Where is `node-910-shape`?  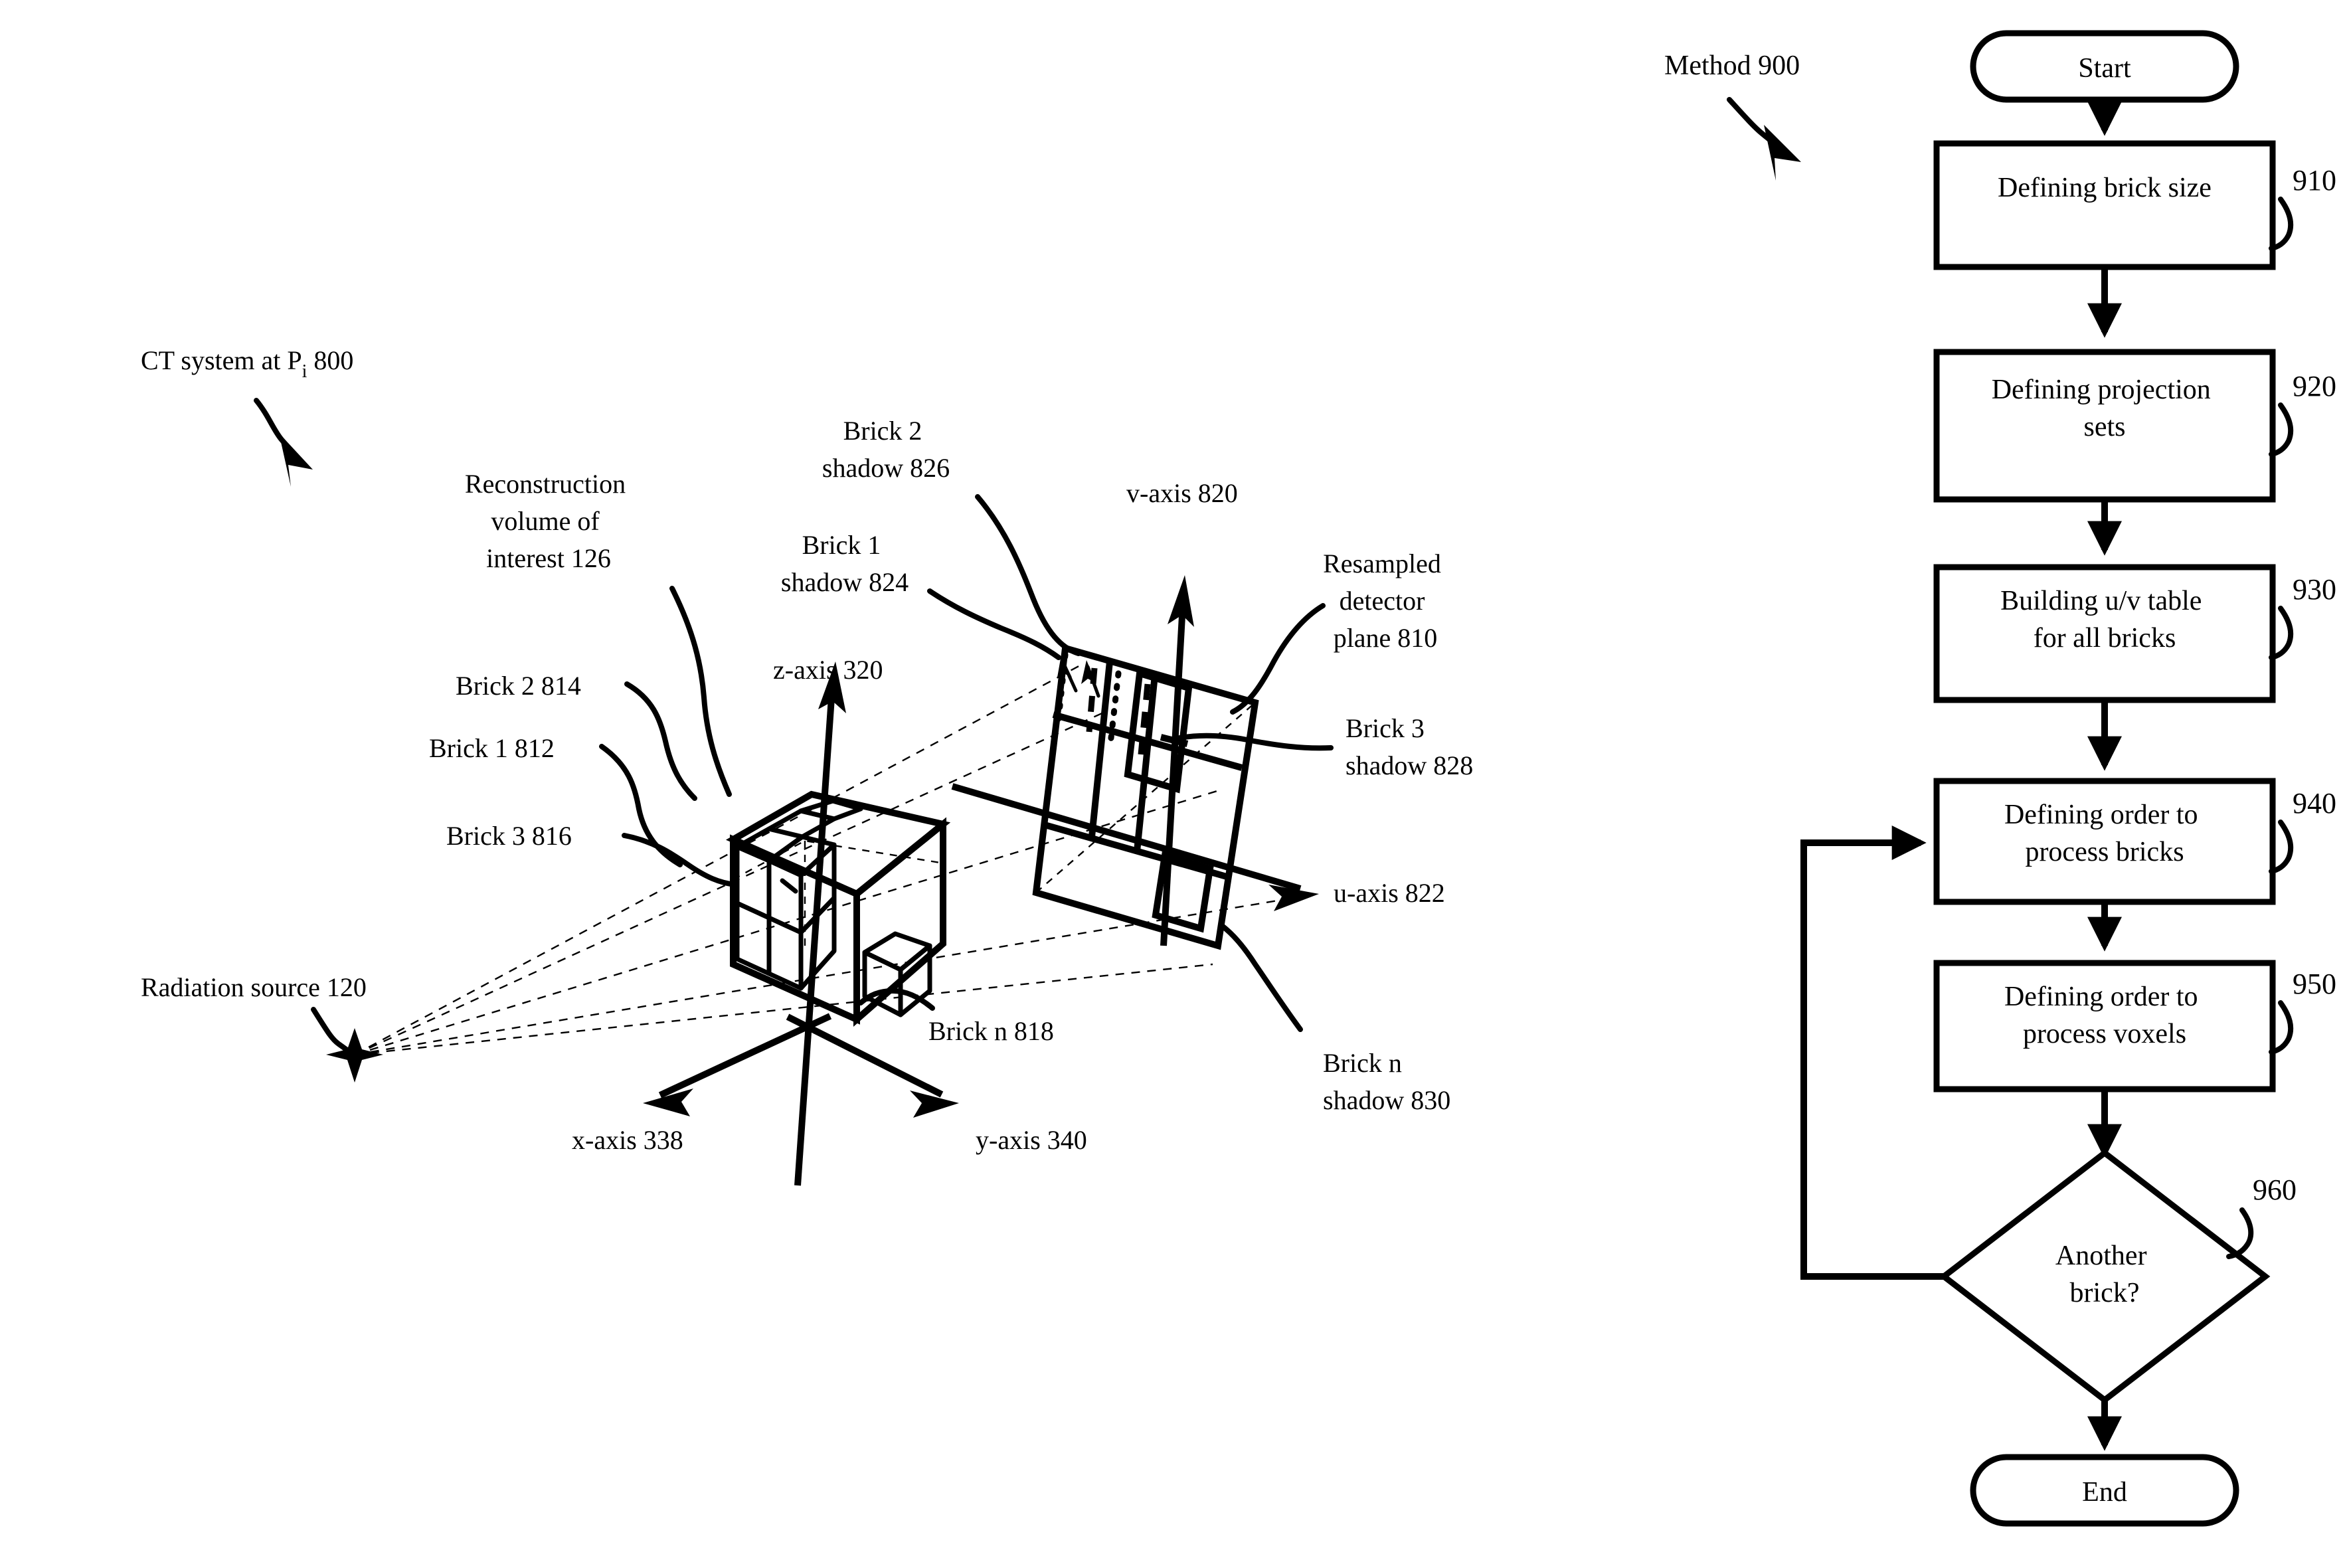 node-910-shape is located at coordinates (2104, 205).